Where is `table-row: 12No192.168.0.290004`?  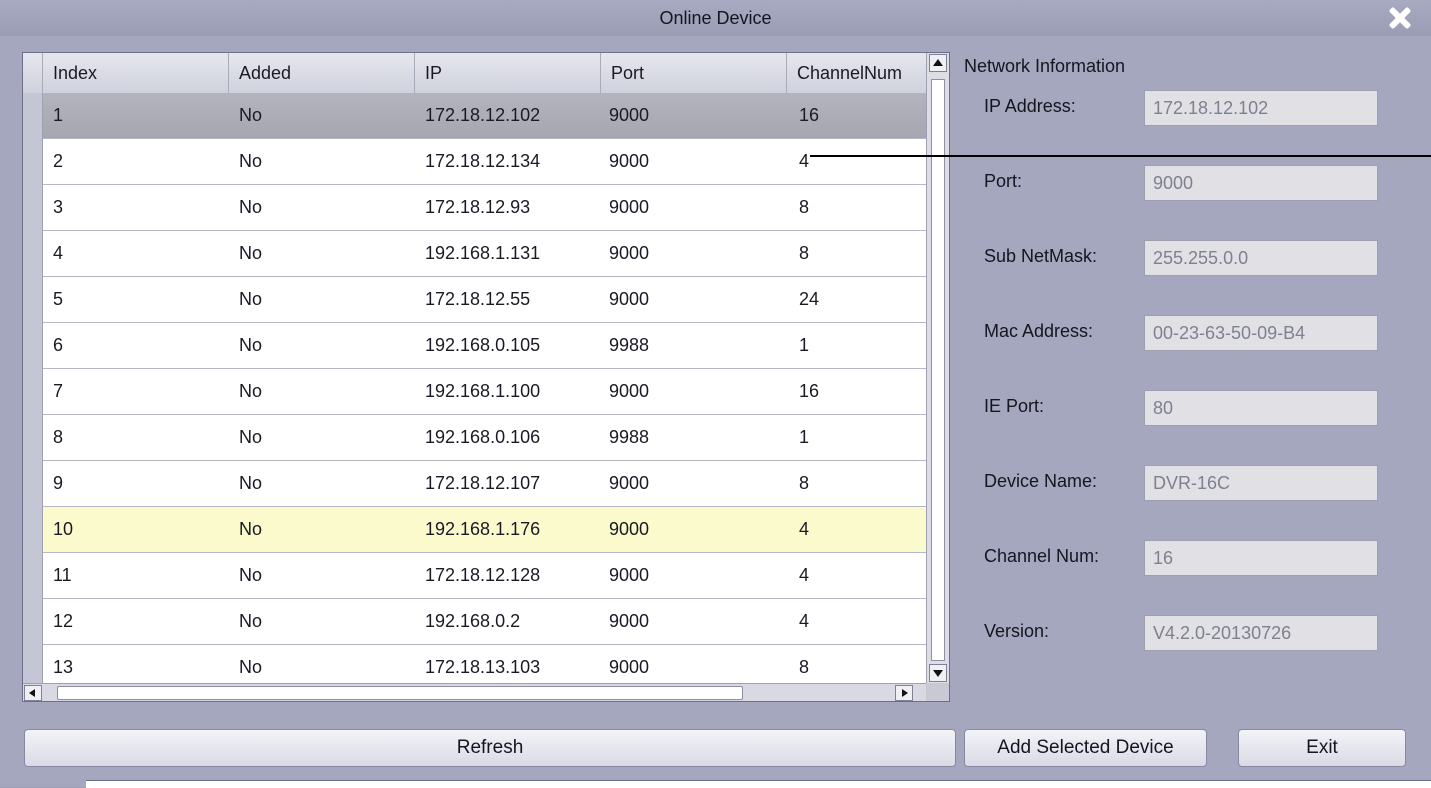 table-row: 12No192.168.0.290004 is located at coordinates (484, 622).